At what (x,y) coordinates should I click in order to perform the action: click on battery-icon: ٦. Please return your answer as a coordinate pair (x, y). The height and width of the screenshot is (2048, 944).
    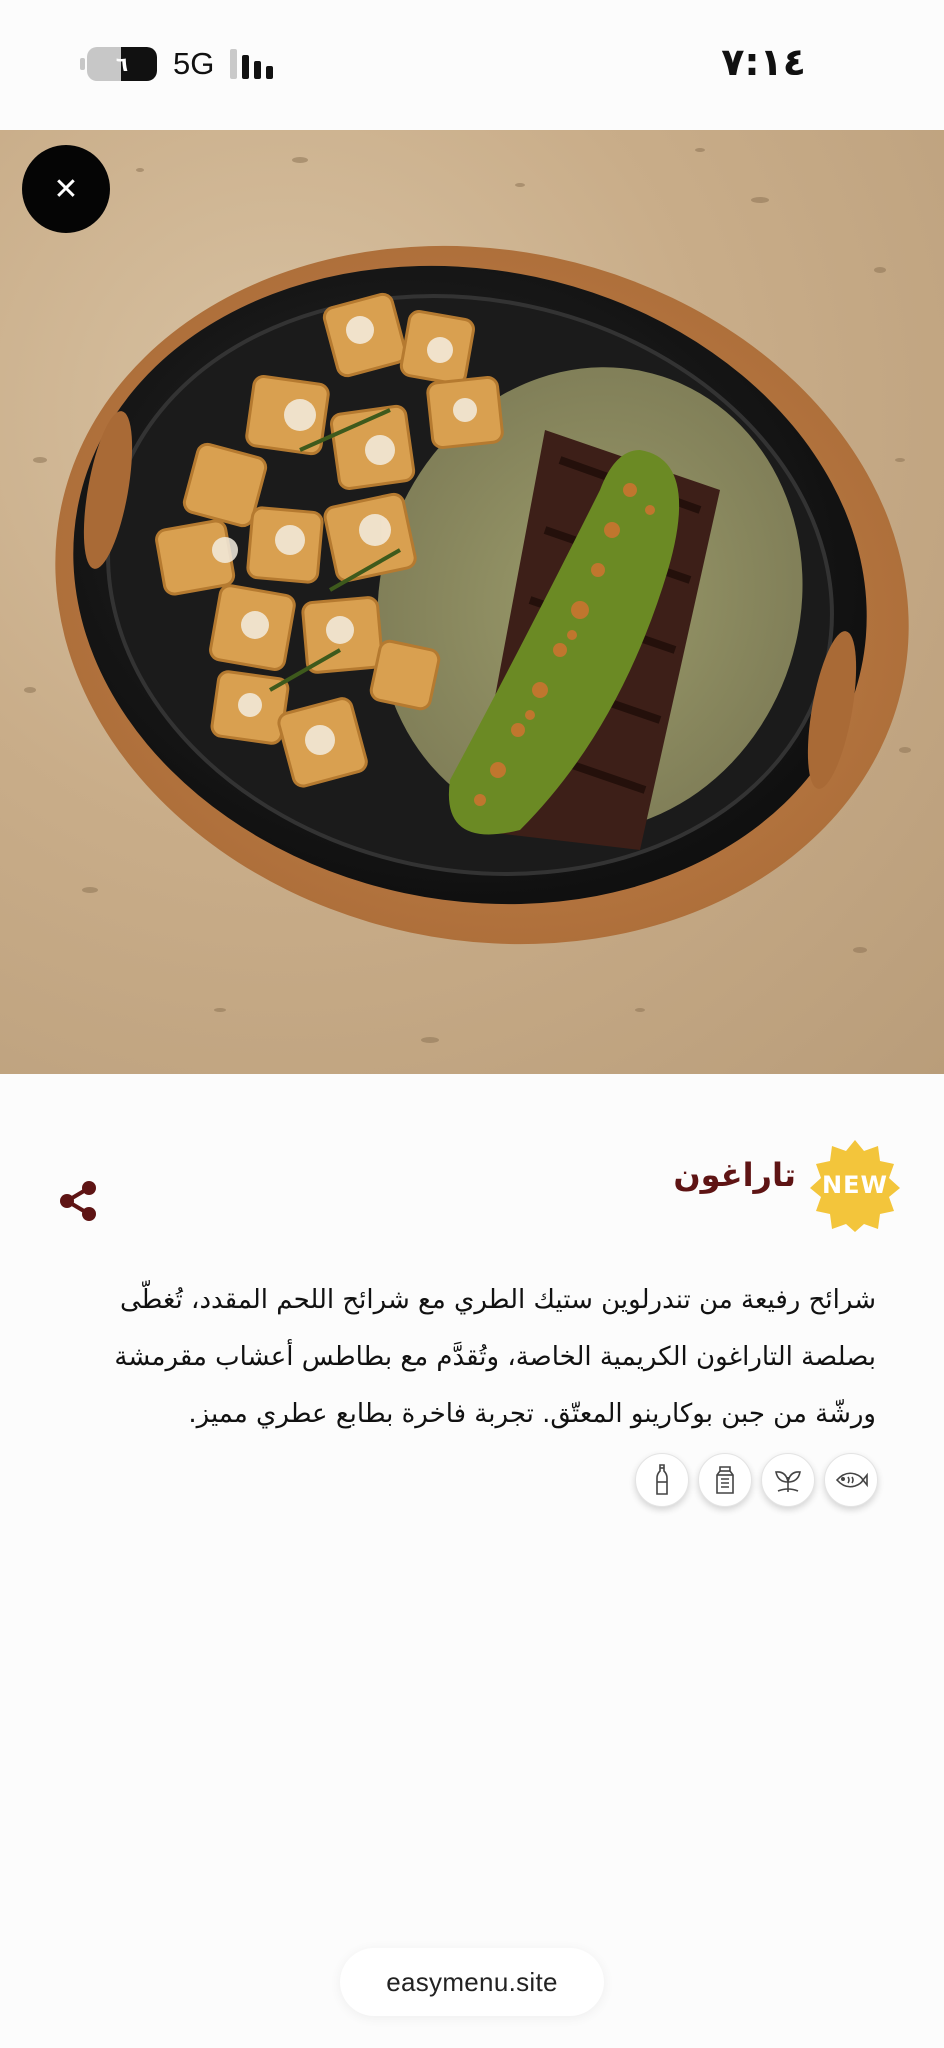
    Looking at the image, I should click on (122, 64).